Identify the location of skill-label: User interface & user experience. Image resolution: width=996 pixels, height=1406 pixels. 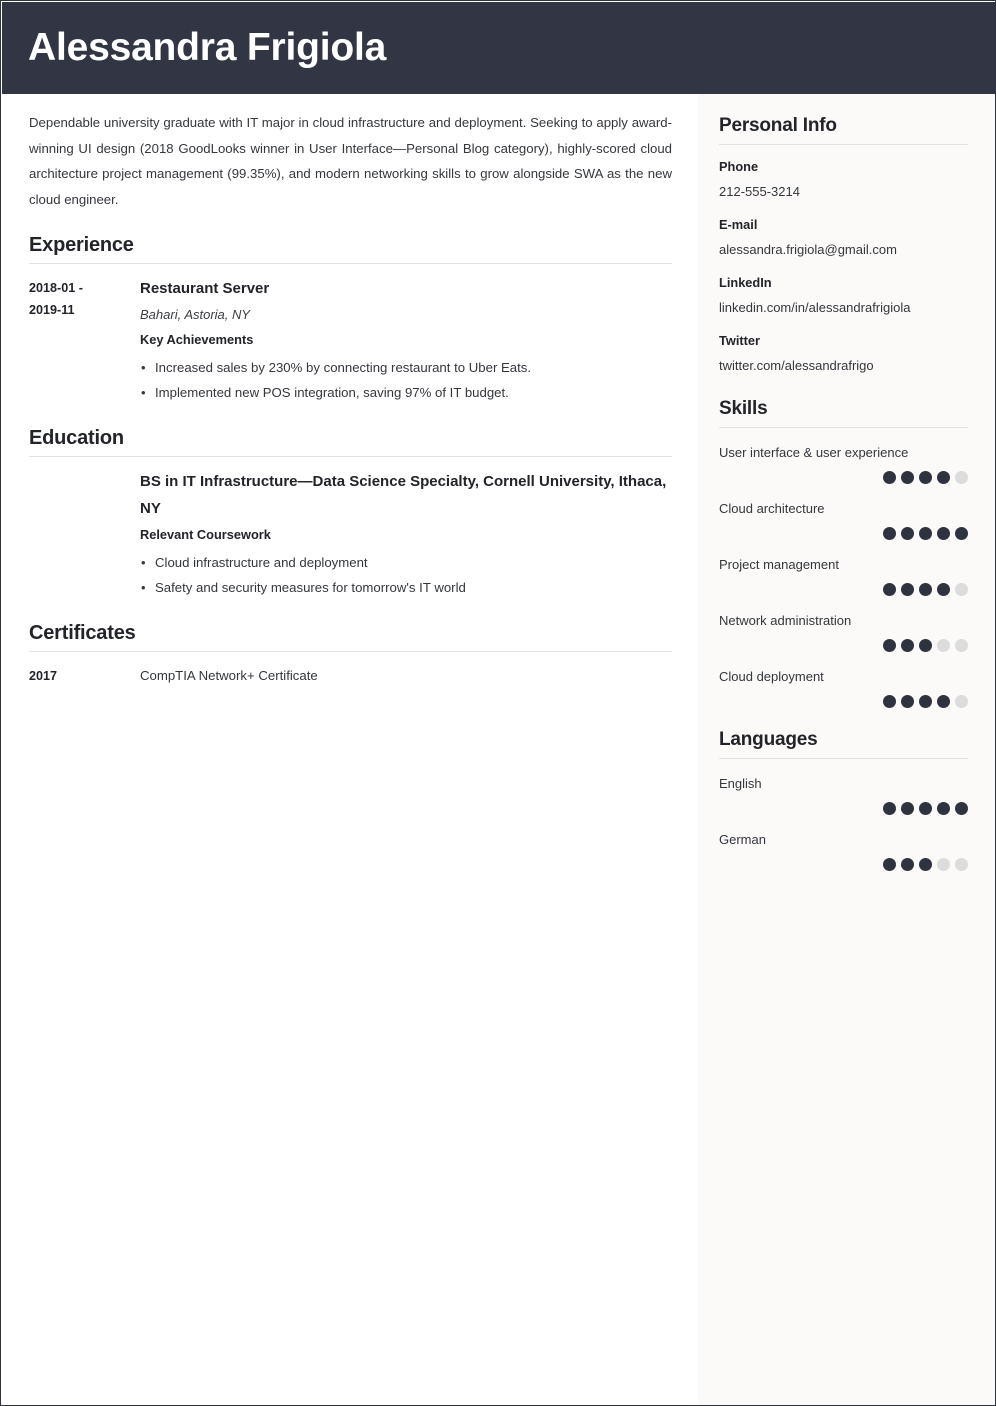
(814, 452).